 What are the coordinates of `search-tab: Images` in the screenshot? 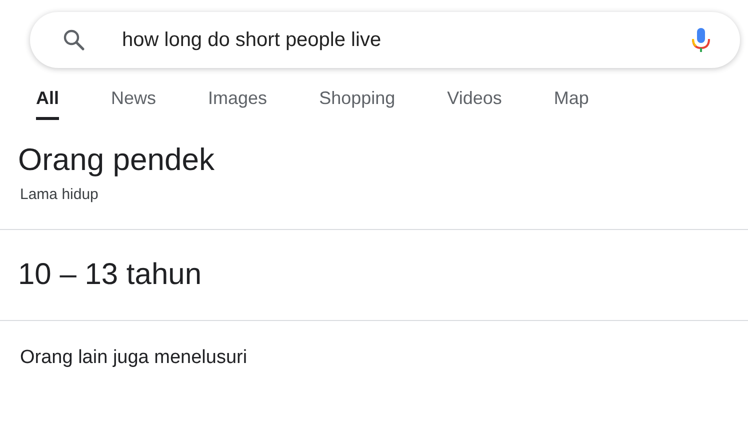 It's located at (238, 101).